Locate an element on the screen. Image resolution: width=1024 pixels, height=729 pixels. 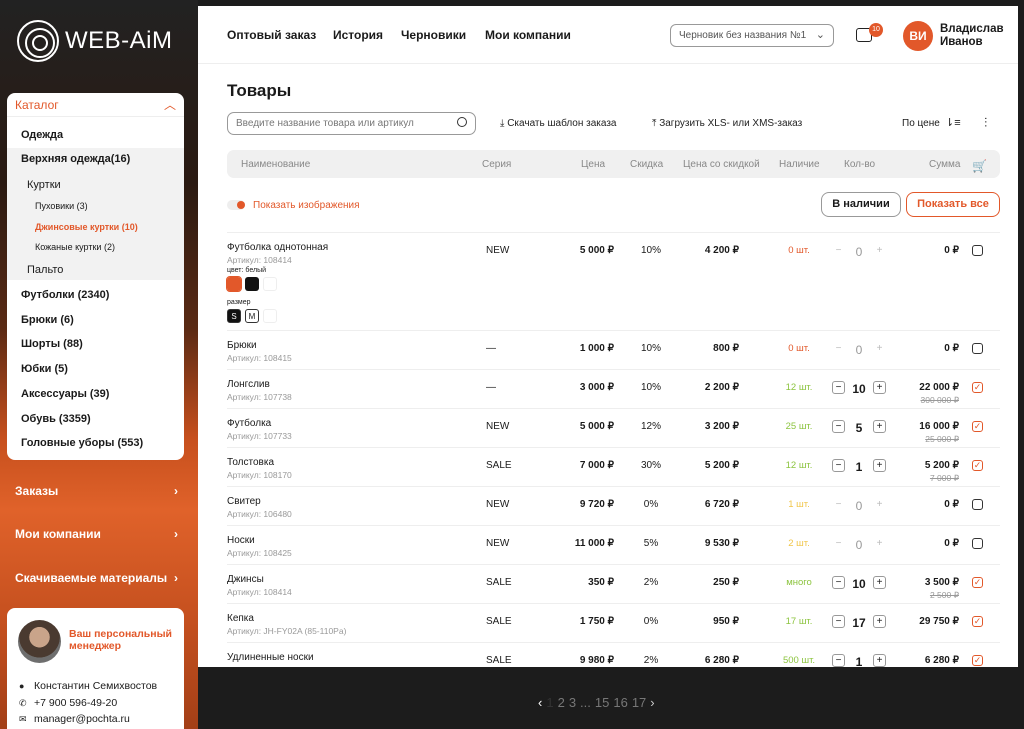
prev-page-icon: ‹ is located at coordinates (540, 702).